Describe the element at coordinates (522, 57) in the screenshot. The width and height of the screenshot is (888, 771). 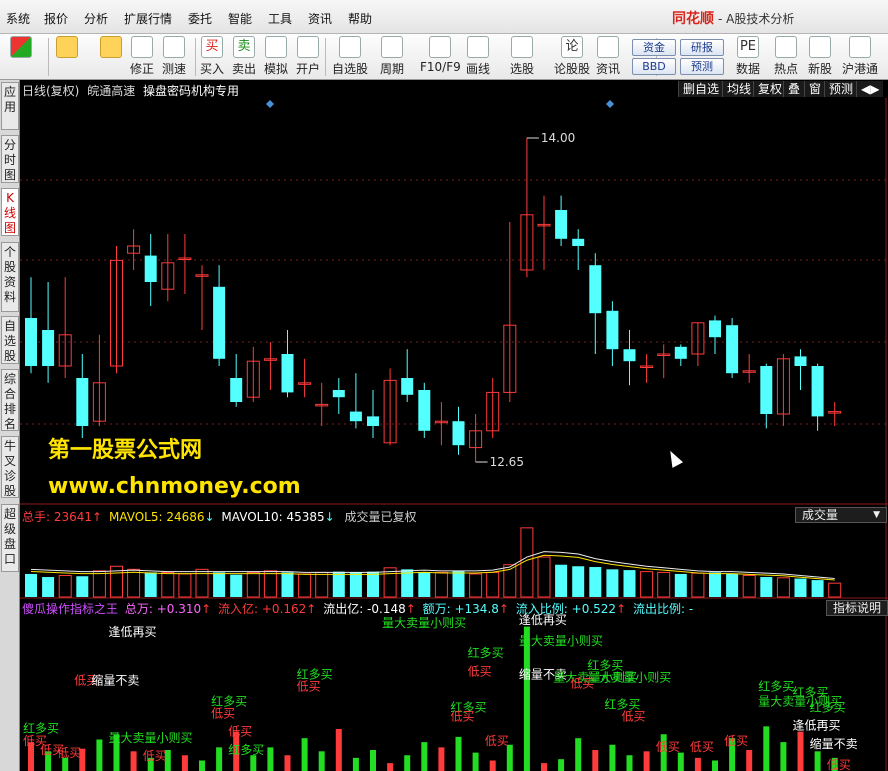
I see `toolbar-select-stock-button: 选股` at that location.